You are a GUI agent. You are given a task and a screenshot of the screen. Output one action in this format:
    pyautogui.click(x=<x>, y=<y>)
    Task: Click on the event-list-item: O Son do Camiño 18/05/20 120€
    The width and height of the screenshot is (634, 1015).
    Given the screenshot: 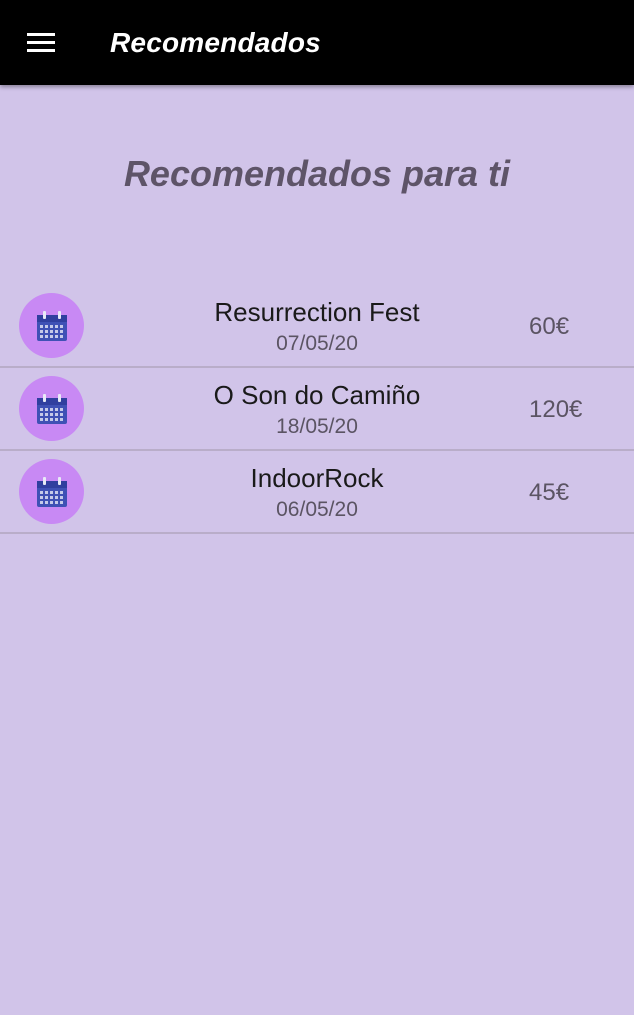 What is the action you would take?
    pyautogui.click(x=317, y=409)
    